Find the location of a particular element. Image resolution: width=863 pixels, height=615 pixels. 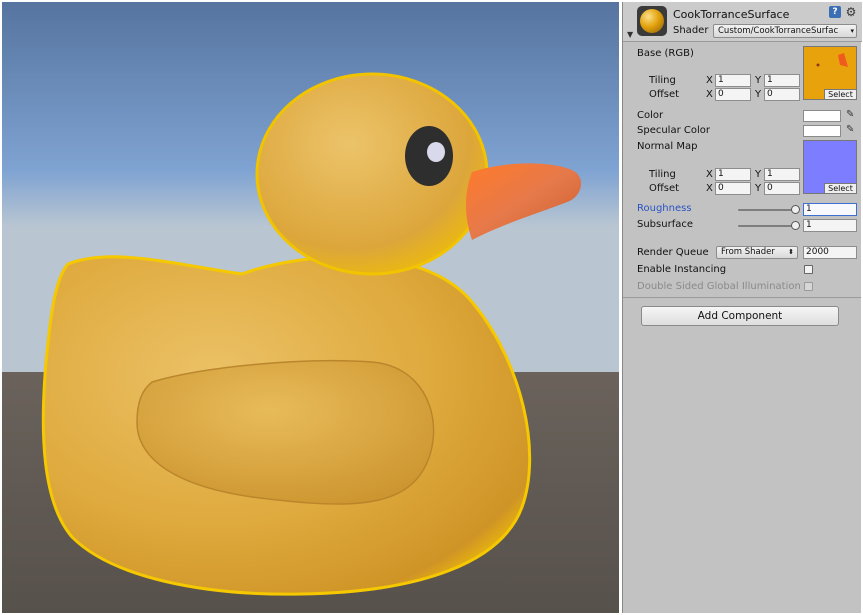

base-tiling-label: Tiling is located at coordinates (662, 80).